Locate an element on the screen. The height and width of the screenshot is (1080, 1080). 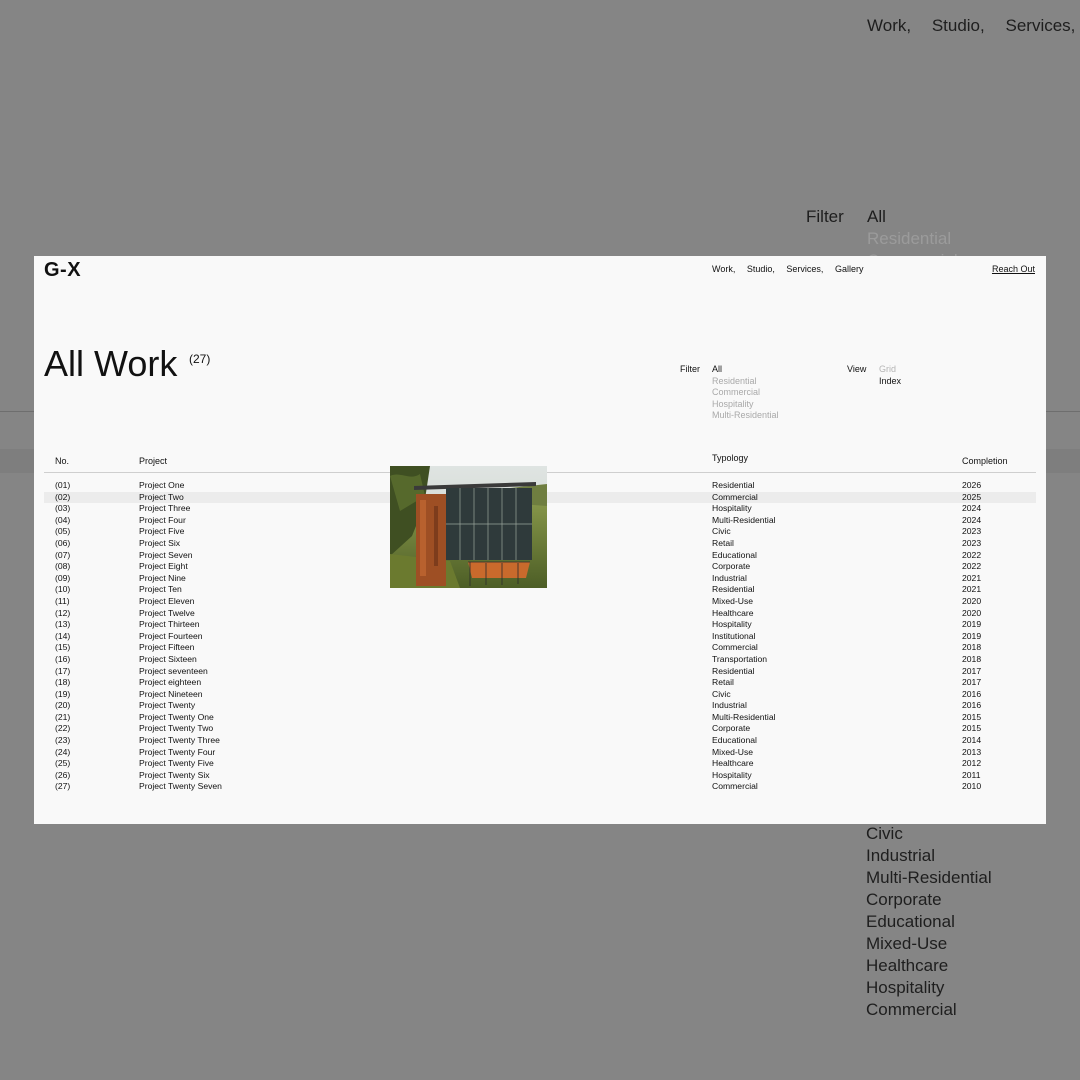
table-row: (12) Project Twelve Healthcare 2020 is located at coordinates (540, 614).